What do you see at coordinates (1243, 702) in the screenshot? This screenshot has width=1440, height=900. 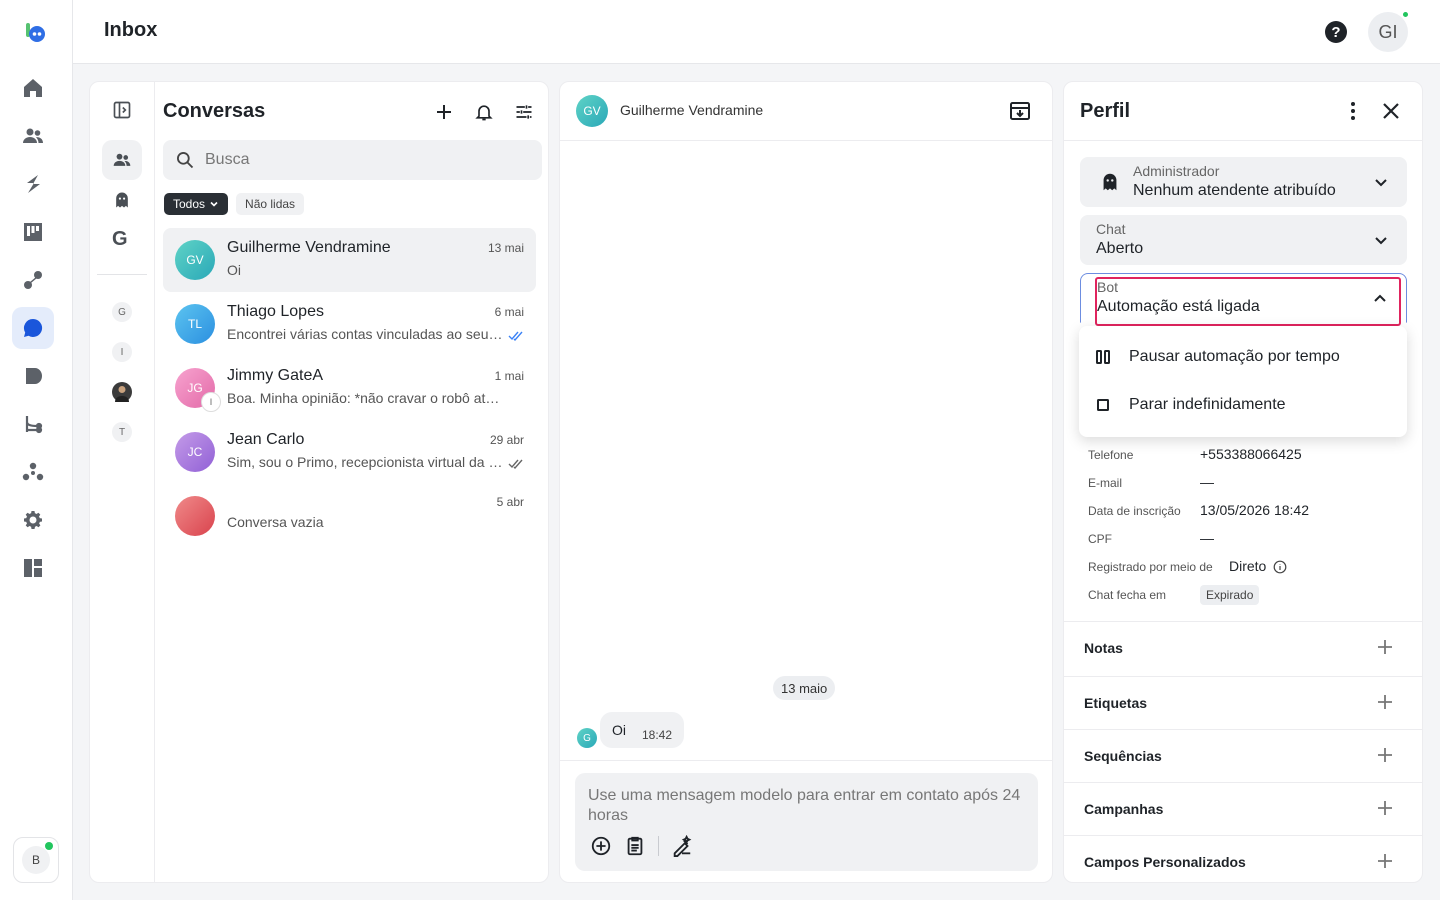 I see `section-tags: Etiquetas` at bounding box center [1243, 702].